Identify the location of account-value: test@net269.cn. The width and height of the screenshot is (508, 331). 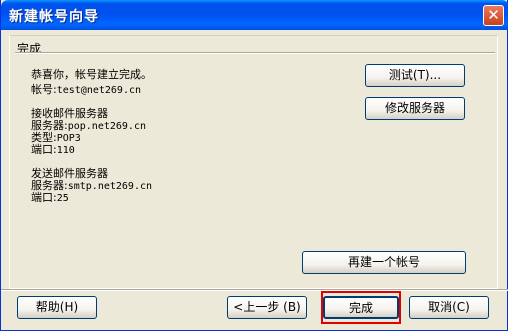
(99, 90).